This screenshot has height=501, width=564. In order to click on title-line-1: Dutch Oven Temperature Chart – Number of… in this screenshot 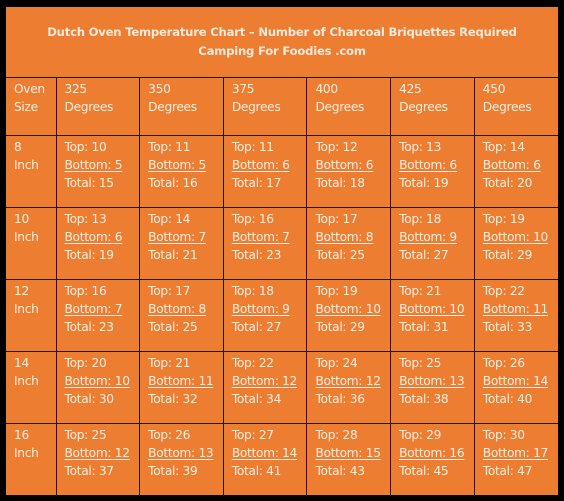, I will do `click(282, 32)`.